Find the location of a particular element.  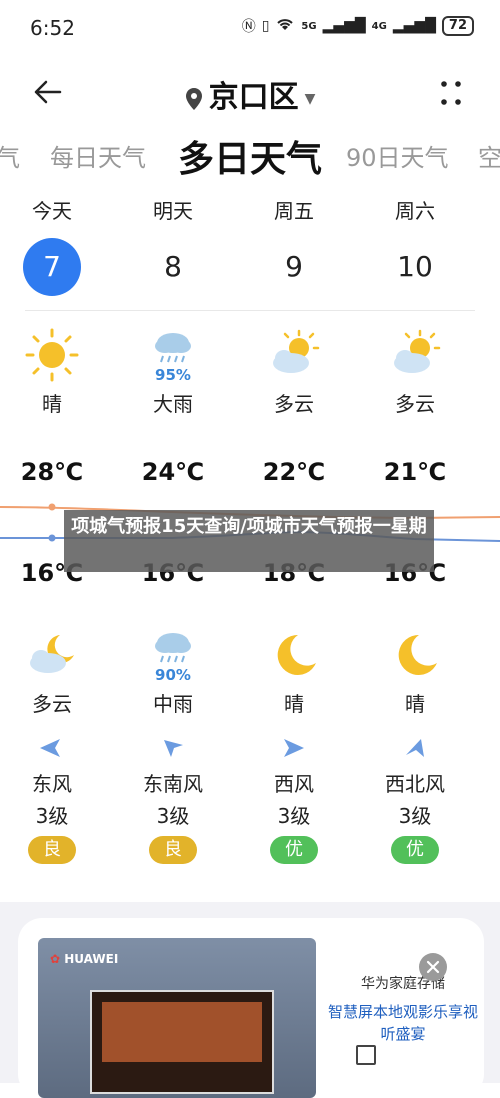

date: 9 is located at coordinates (294, 266).